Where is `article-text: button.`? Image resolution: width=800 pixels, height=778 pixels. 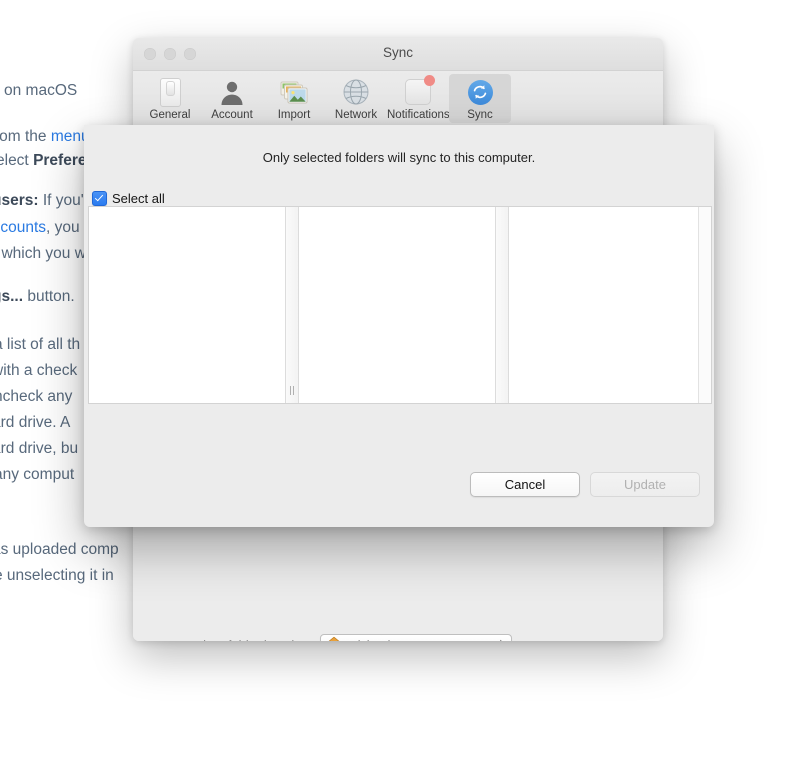 article-text: button. is located at coordinates (49, 296).